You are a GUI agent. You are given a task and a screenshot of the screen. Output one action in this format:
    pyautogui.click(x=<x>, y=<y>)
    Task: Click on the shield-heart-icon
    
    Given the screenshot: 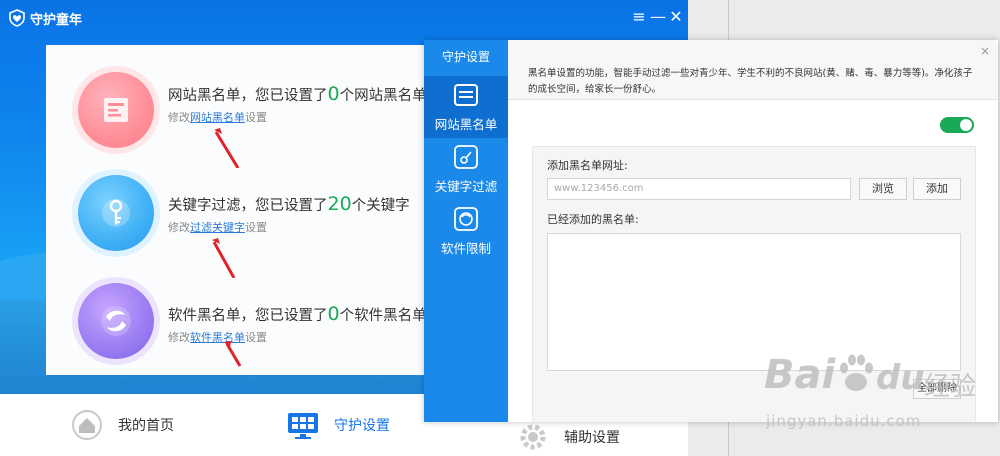 What is the action you would take?
    pyautogui.click(x=17, y=18)
    